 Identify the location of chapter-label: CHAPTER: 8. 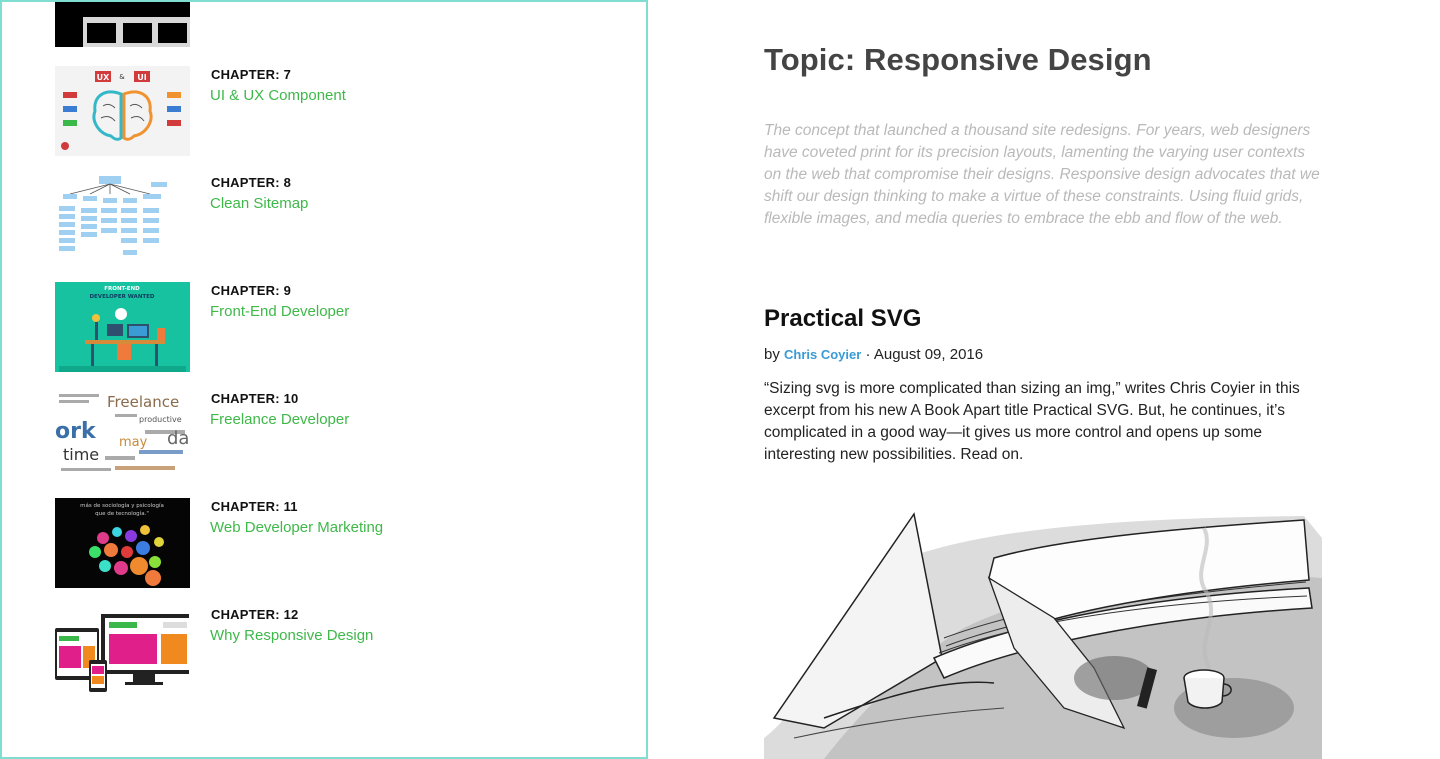
(251, 182).